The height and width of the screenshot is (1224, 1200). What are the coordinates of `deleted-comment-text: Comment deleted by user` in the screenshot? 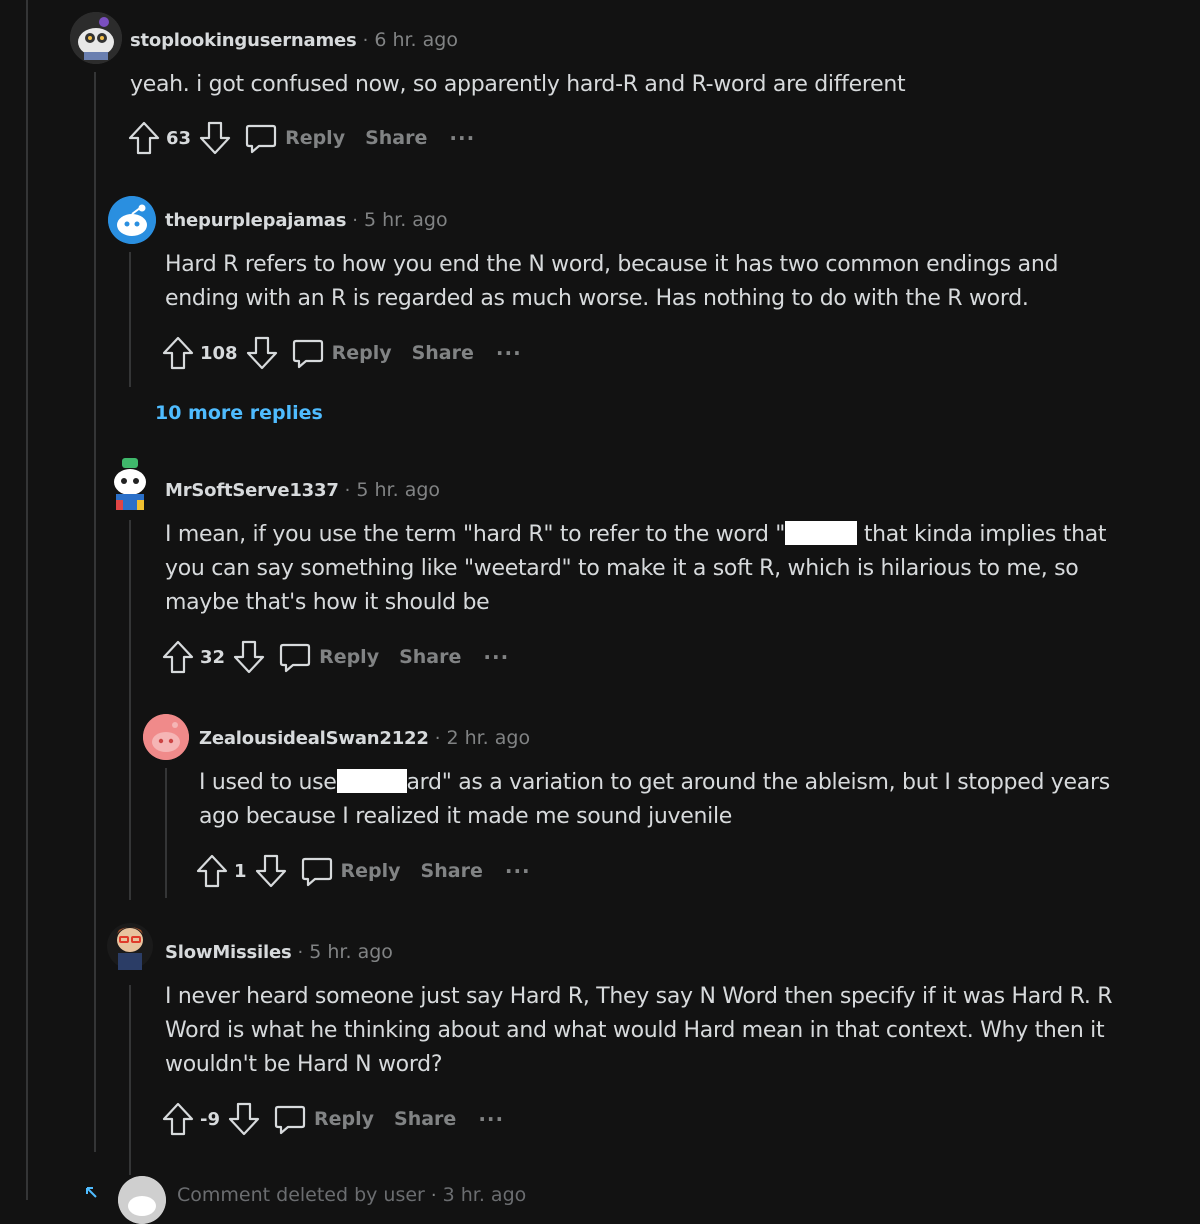 It's located at (301, 1195).